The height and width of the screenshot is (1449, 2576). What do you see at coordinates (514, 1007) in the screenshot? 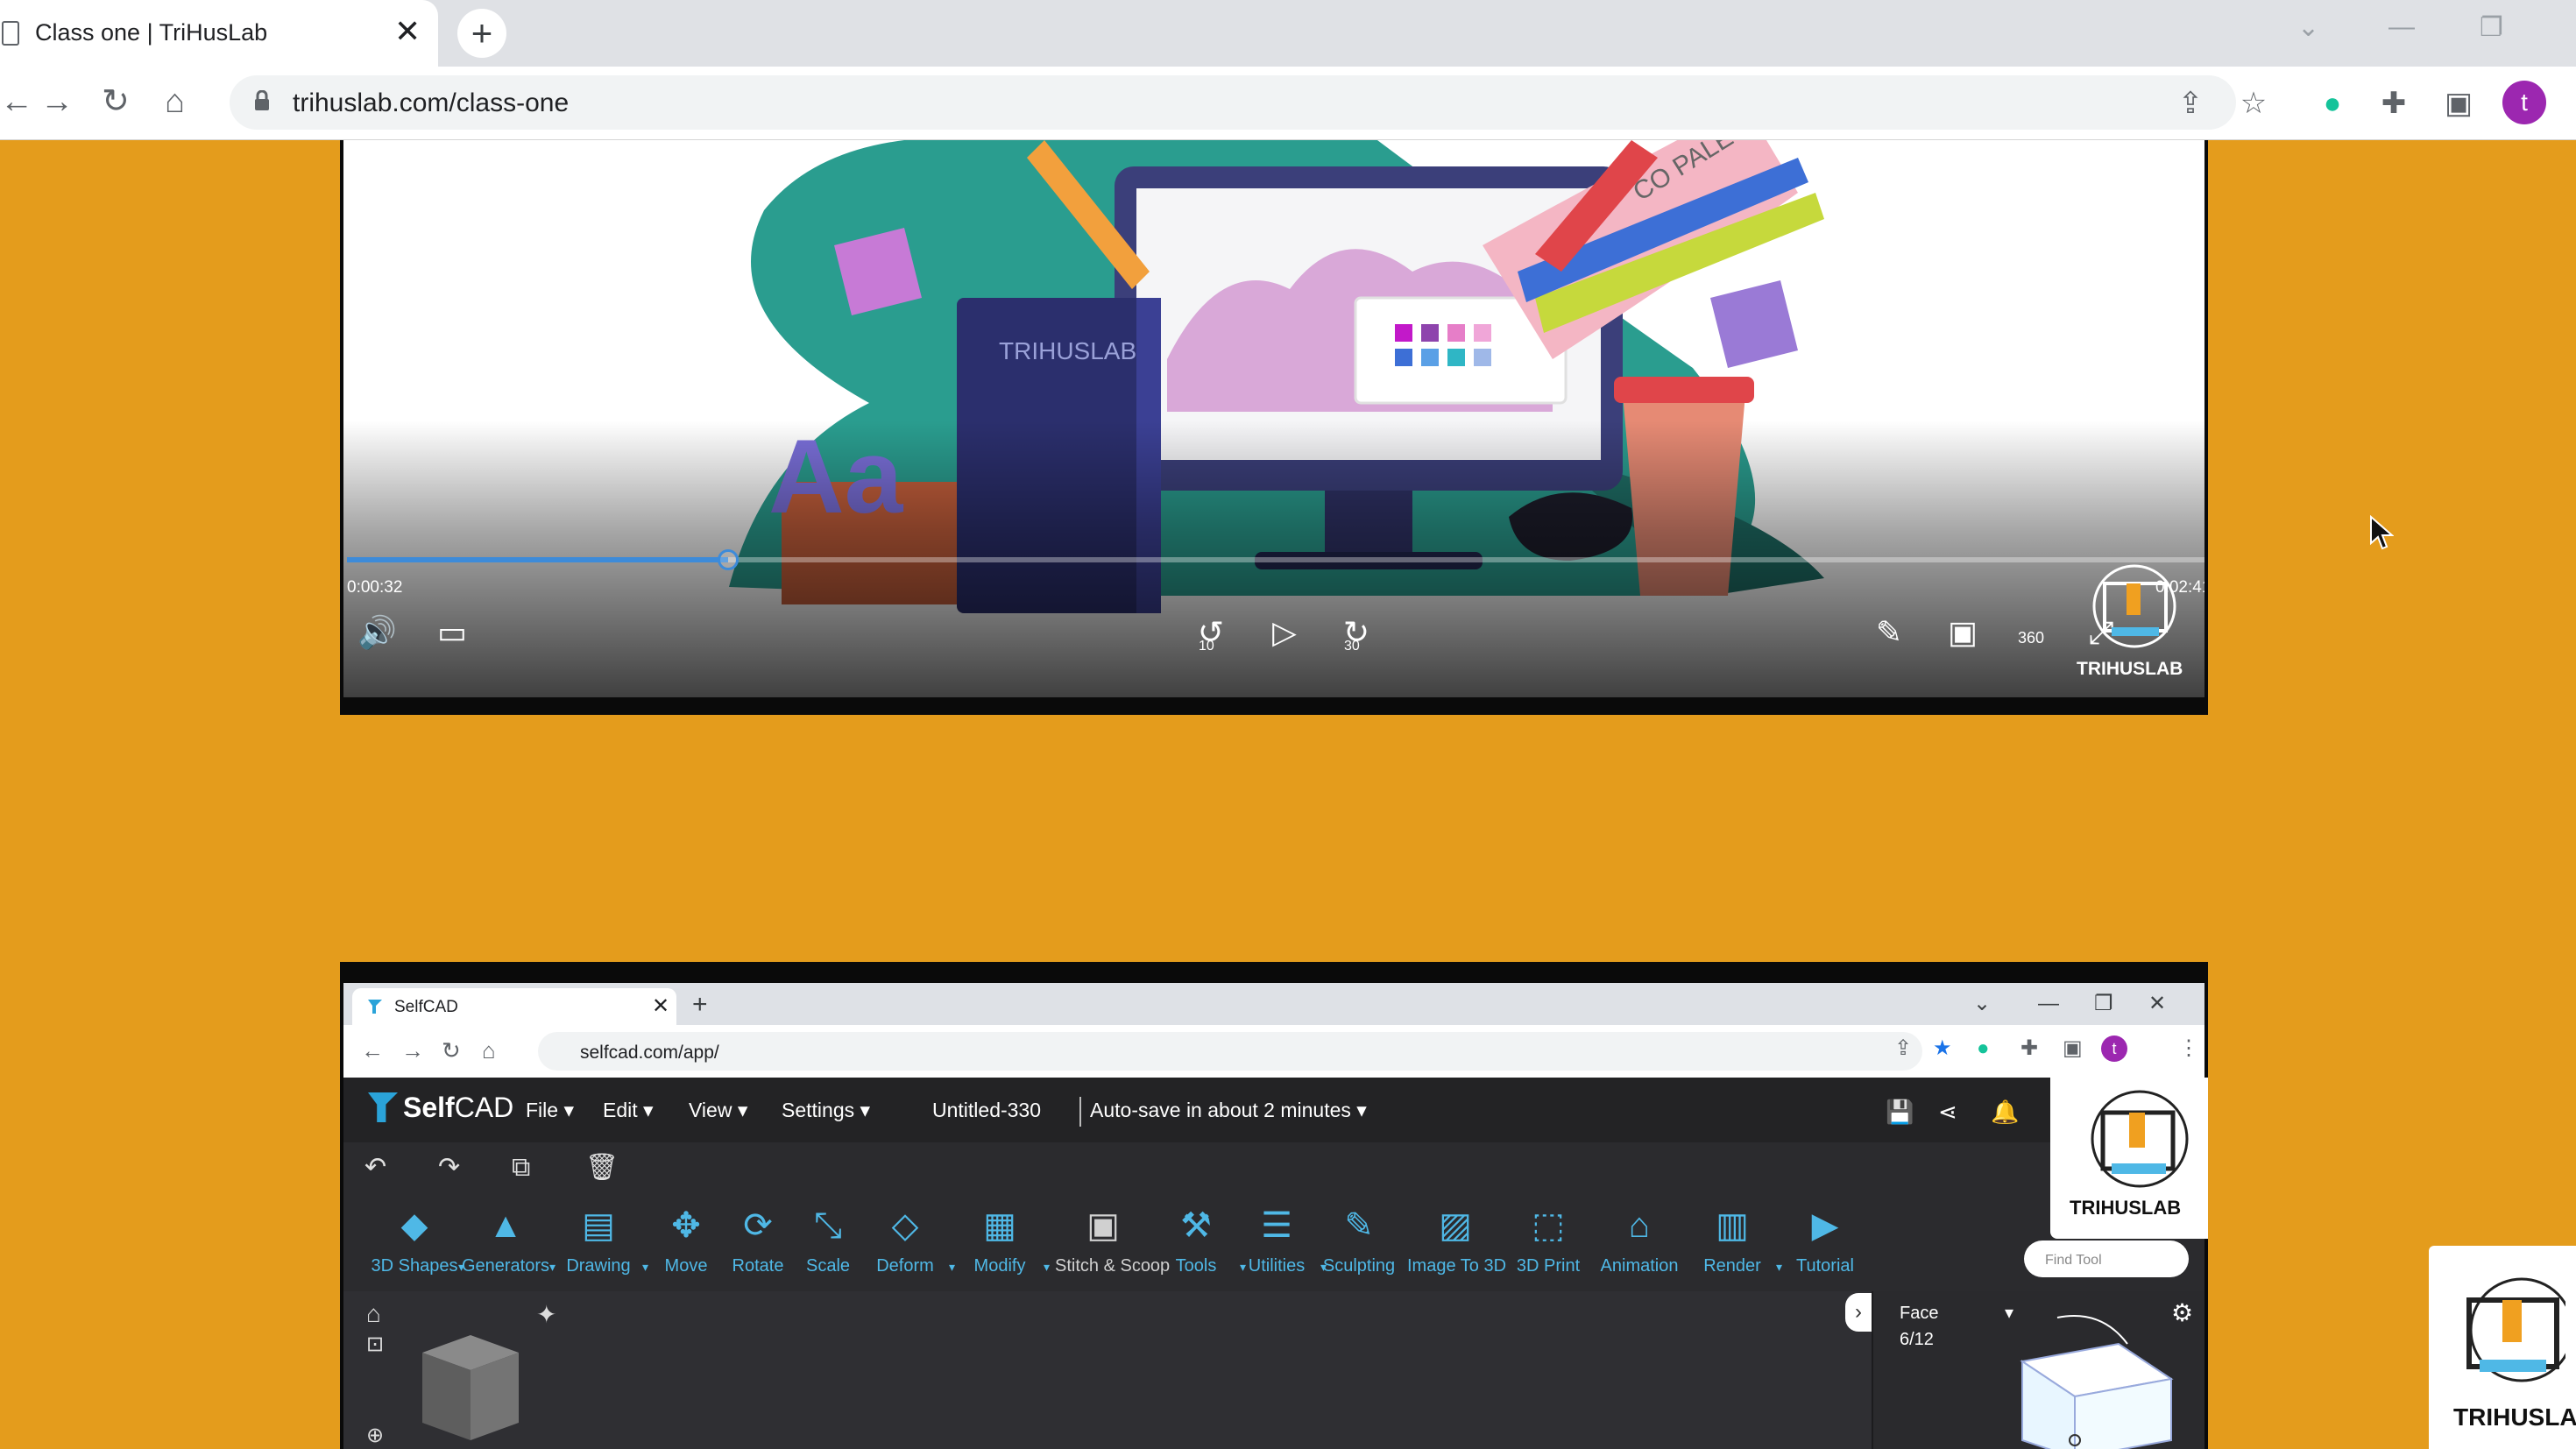
I see `selfcad-browser-tab: SelfCAD ✕` at bounding box center [514, 1007].